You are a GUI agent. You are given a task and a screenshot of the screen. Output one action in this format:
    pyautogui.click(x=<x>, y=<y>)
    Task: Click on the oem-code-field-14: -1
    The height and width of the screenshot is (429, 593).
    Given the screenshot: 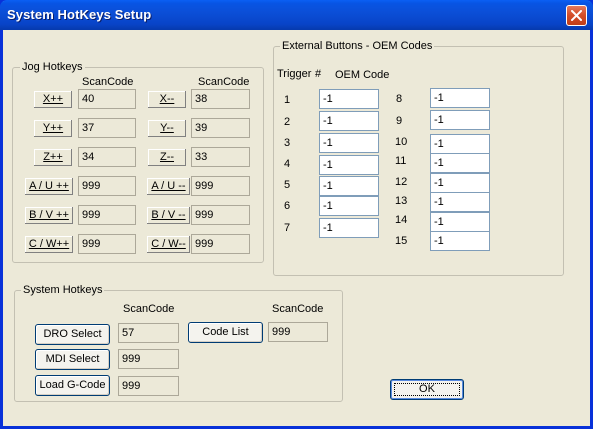 What is the action you would take?
    pyautogui.click(x=460, y=222)
    